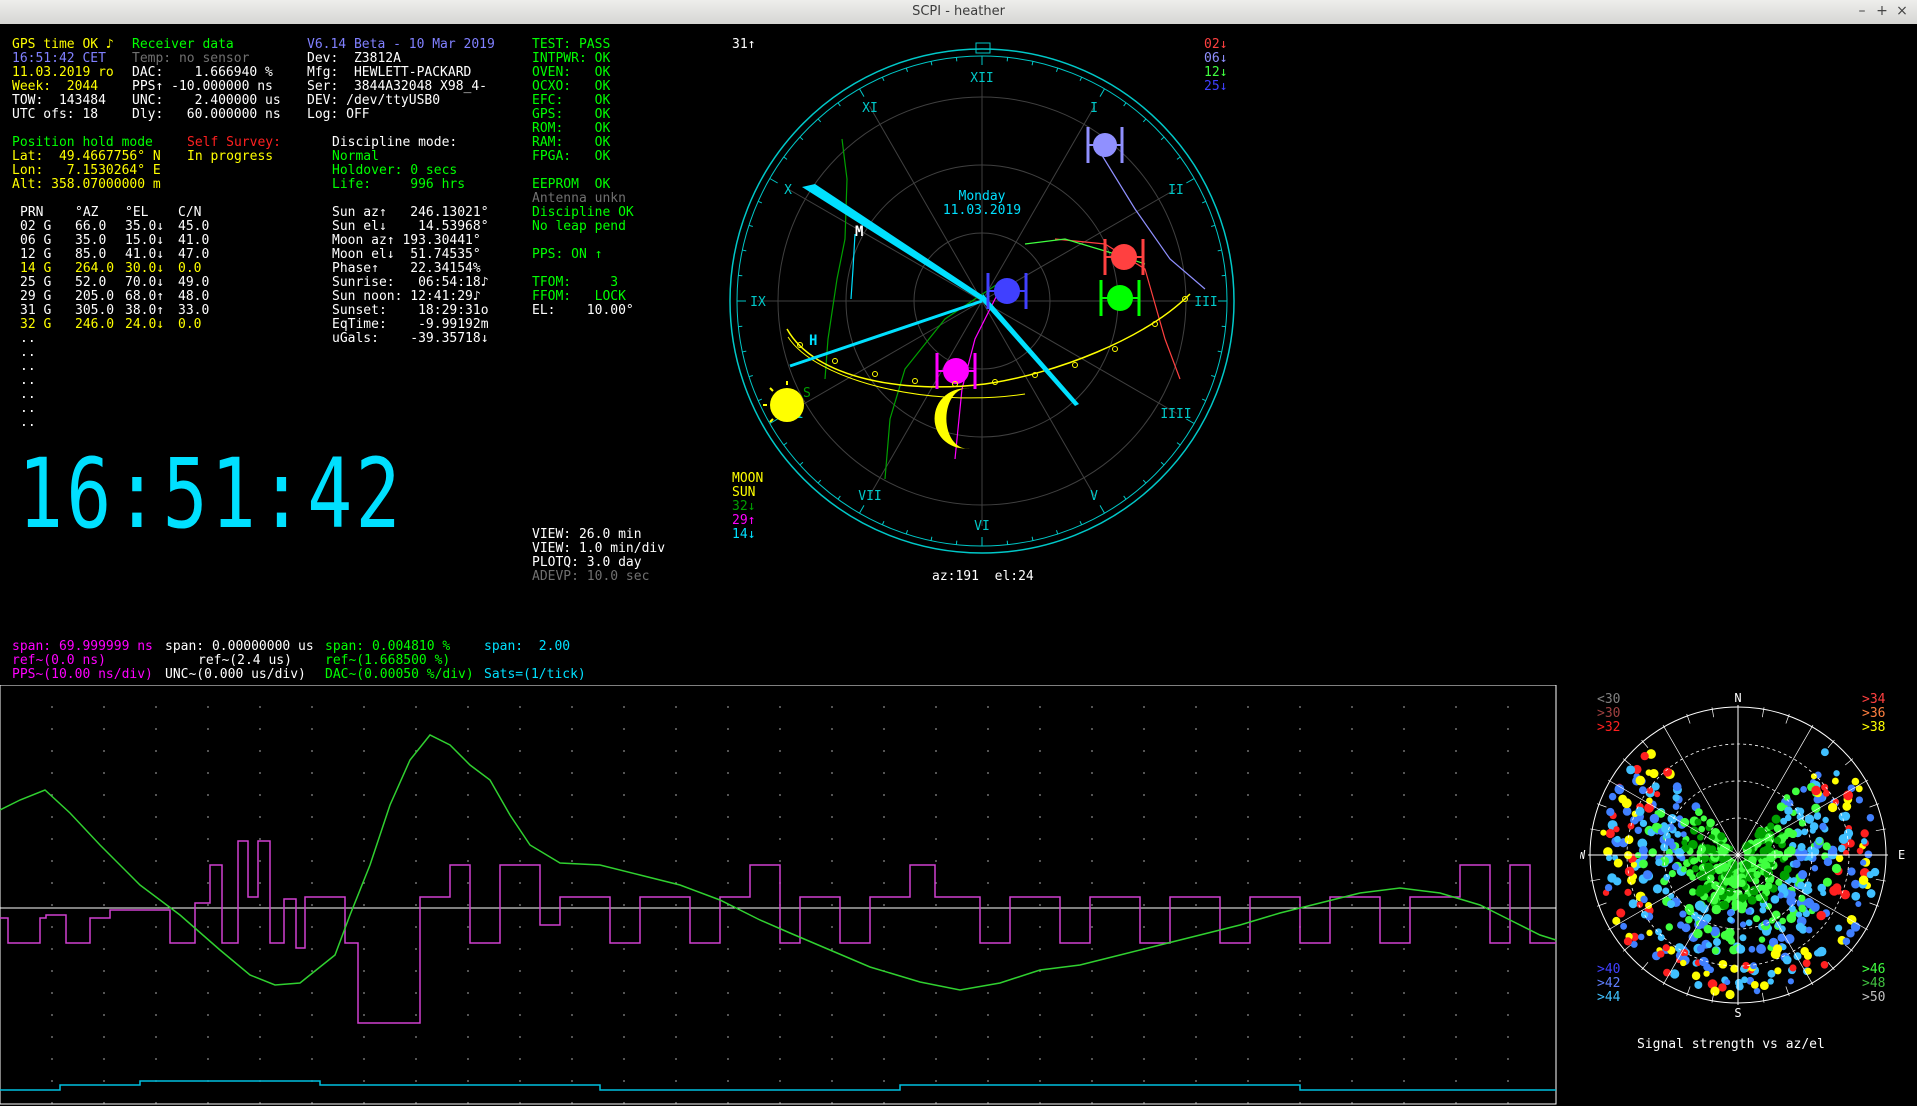 The height and width of the screenshot is (1106, 1917). What do you see at coordinates (587, 535) in the screenshot?
I see `view-interval: VIEW: 26.0 min` at bounding box center [587, 535].